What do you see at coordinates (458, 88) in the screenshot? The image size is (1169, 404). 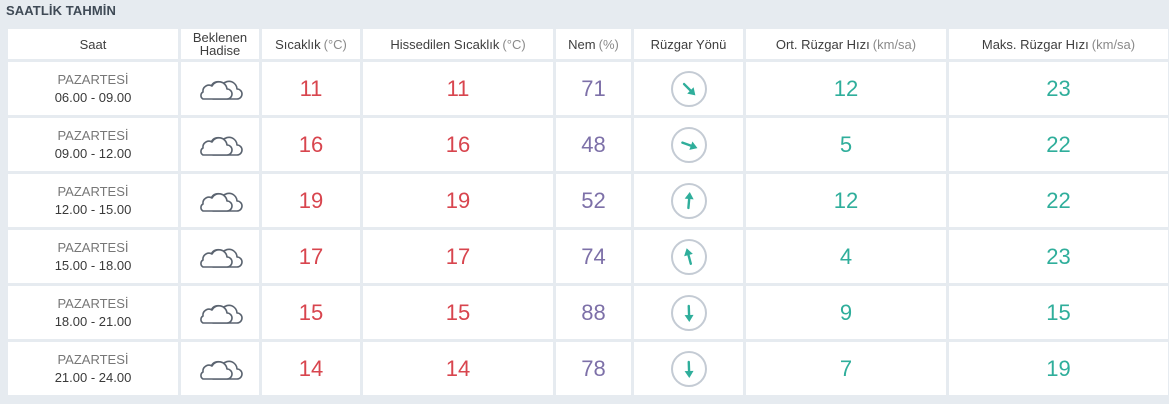 I see `feels-like-cell: 11` at bounding box center [458, 88].